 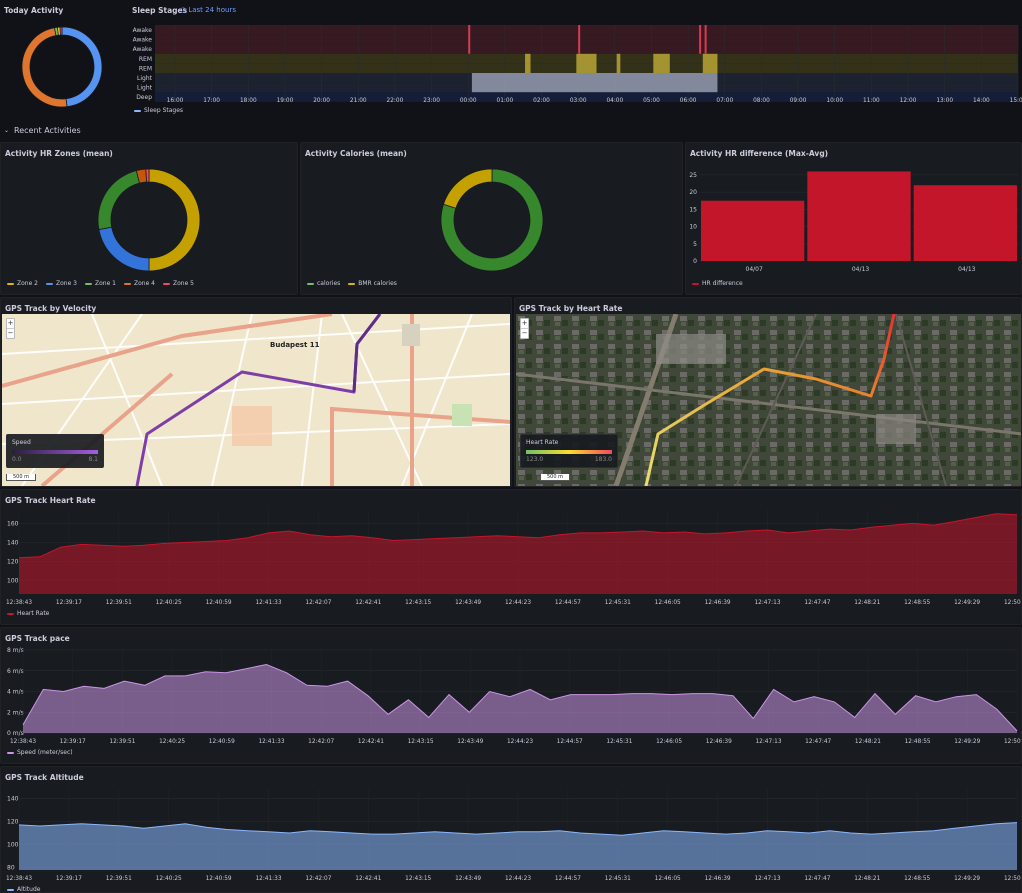 What do you see at coordinates (358, 101) in the screenshot?
I see `sleep-time-tick: 21:00` at bounding box center [358, 101].